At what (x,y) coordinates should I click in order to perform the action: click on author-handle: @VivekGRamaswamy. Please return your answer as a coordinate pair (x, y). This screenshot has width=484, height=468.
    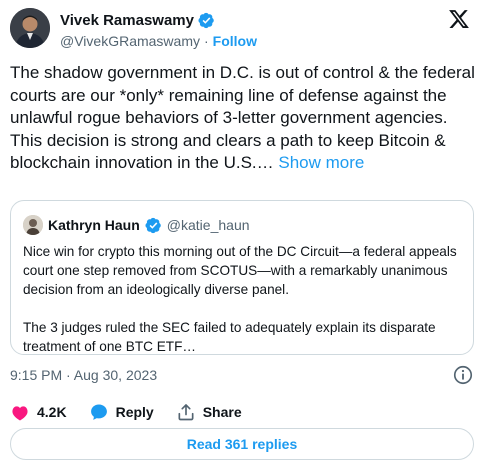
    Looking at the image, I should click on (130, 41).